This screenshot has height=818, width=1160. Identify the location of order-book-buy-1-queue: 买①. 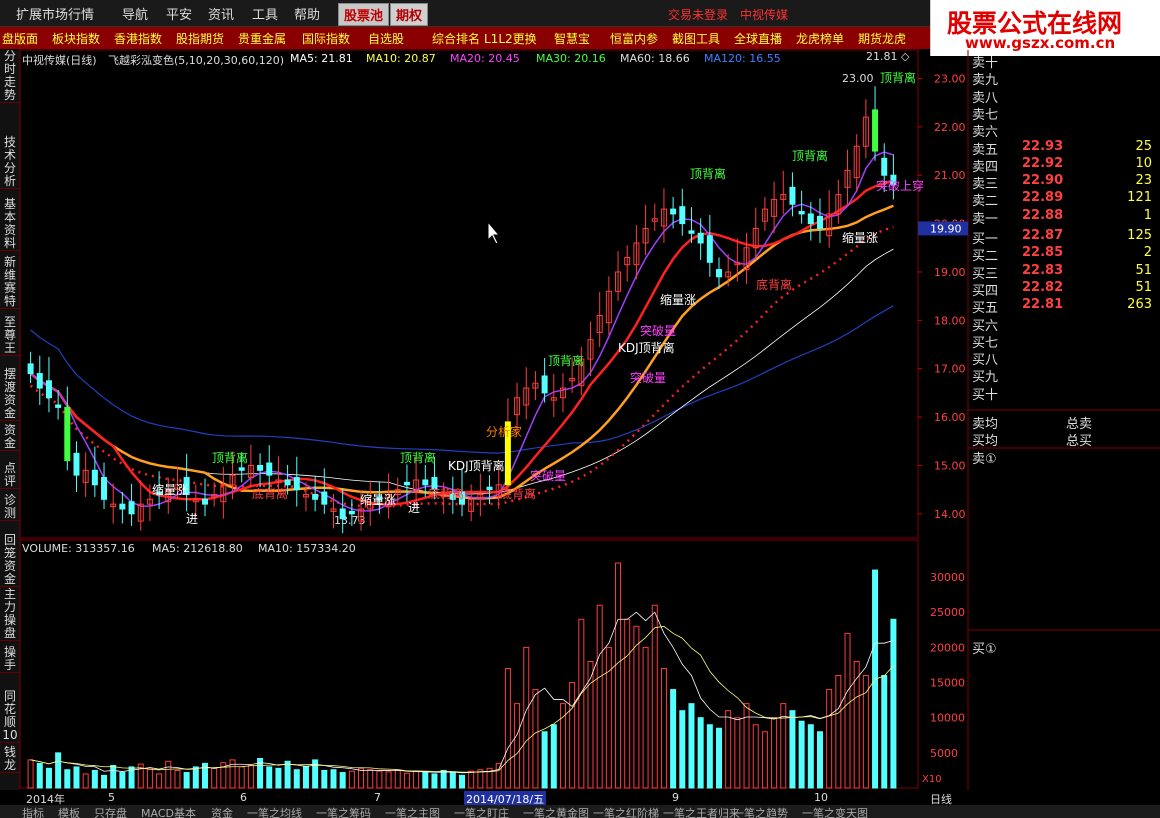
(984, 649).